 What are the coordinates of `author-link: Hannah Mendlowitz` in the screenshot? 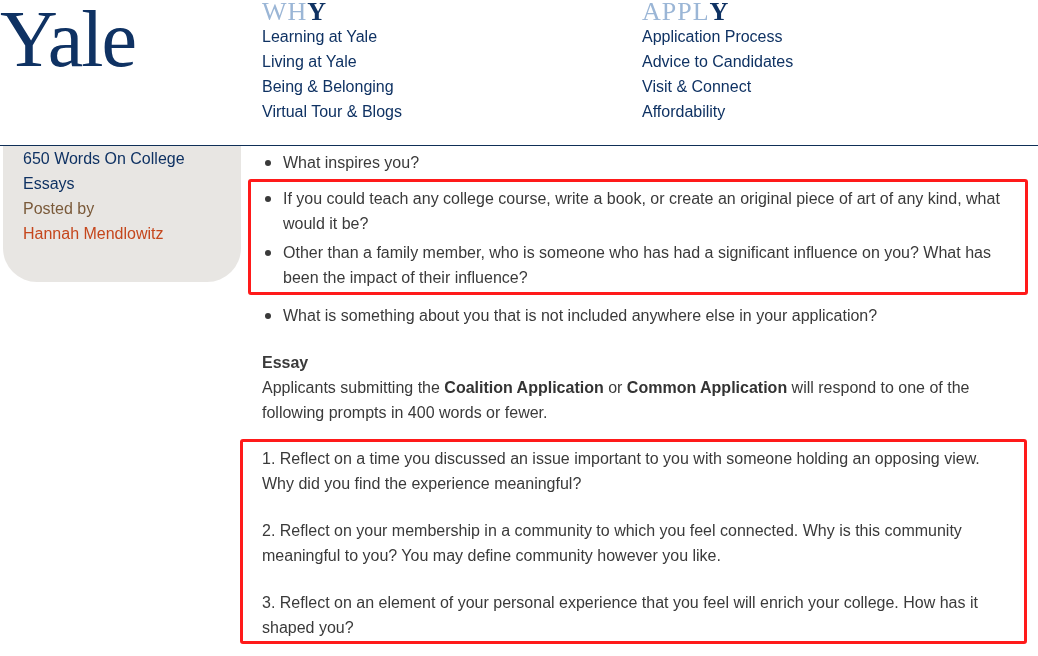 It's located at (93, 233).